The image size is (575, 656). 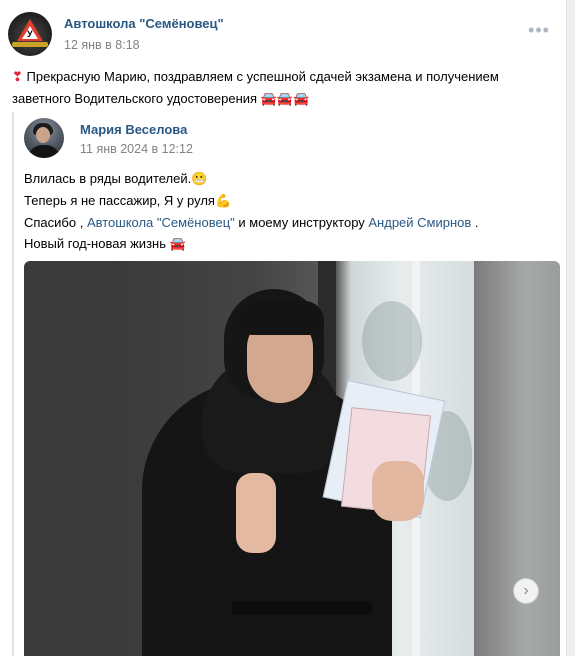 I want to click on car-icon: 🚘, so click(x=177, y=244).